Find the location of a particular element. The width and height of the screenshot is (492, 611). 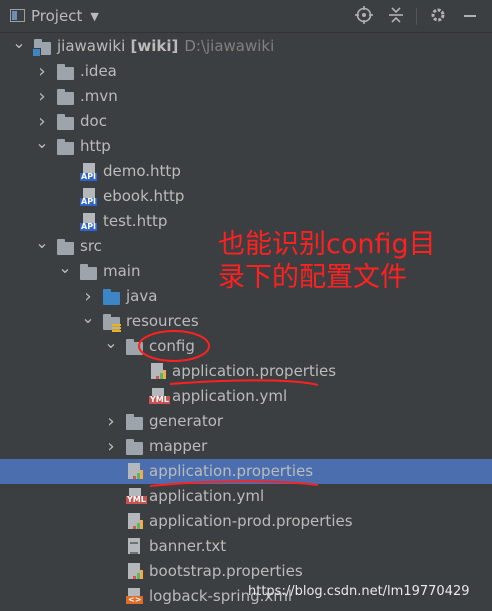

annotation-note: 也能识别config目录下的配置文件 is located at coordinates (327, 261).